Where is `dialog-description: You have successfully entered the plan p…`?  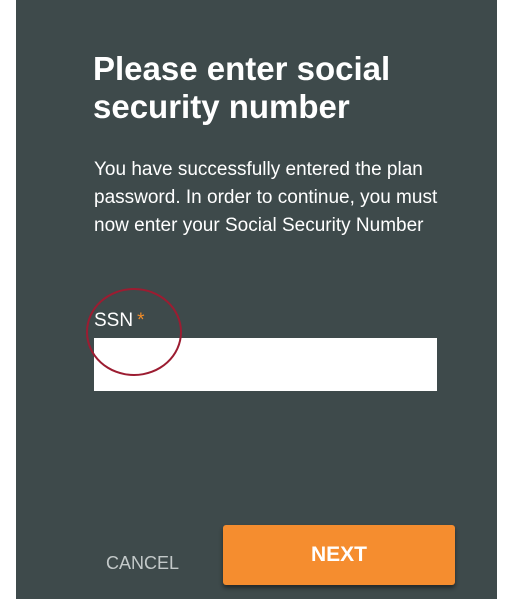
dialog-description: You have successfully entered the plan p… is located at coordinates (266, 197).